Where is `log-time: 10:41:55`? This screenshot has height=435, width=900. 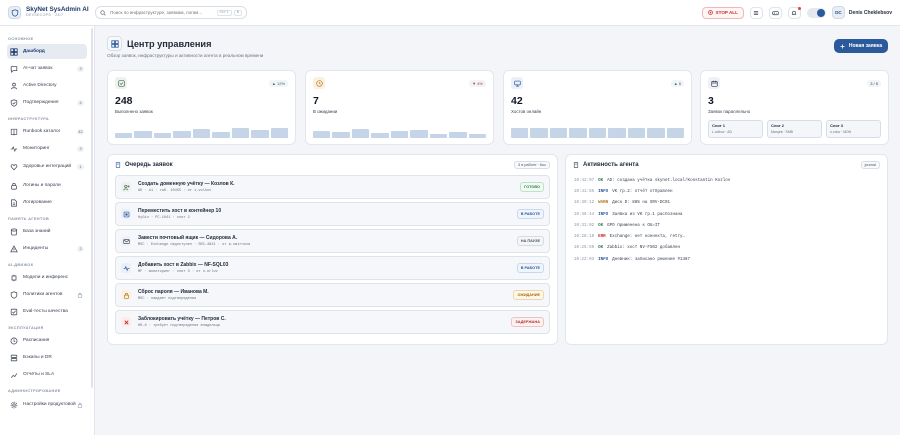
log-time: 10:41:55 is located at coordinates (584, 191).